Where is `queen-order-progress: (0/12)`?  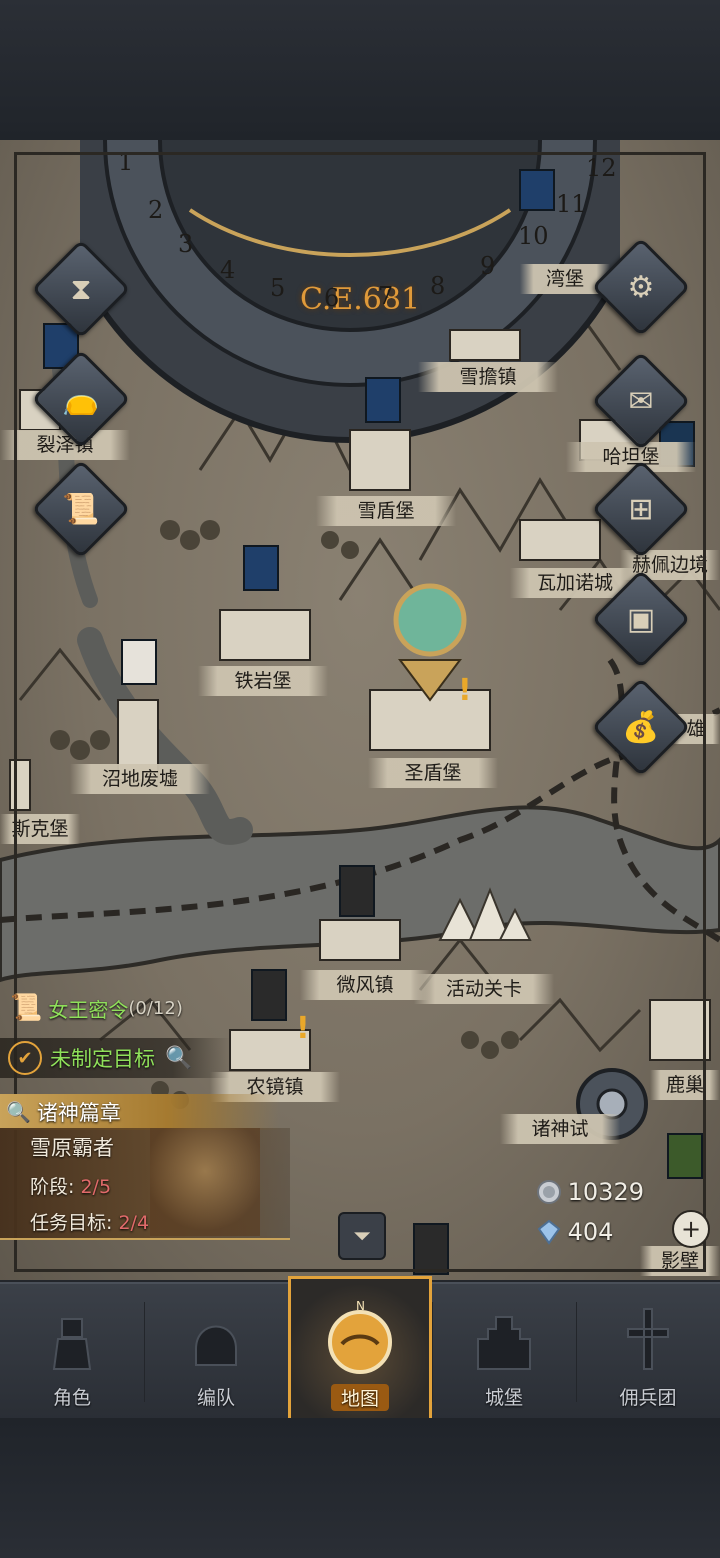 queen-order-progress: (0/12) is located at coordinates (155, 1008).